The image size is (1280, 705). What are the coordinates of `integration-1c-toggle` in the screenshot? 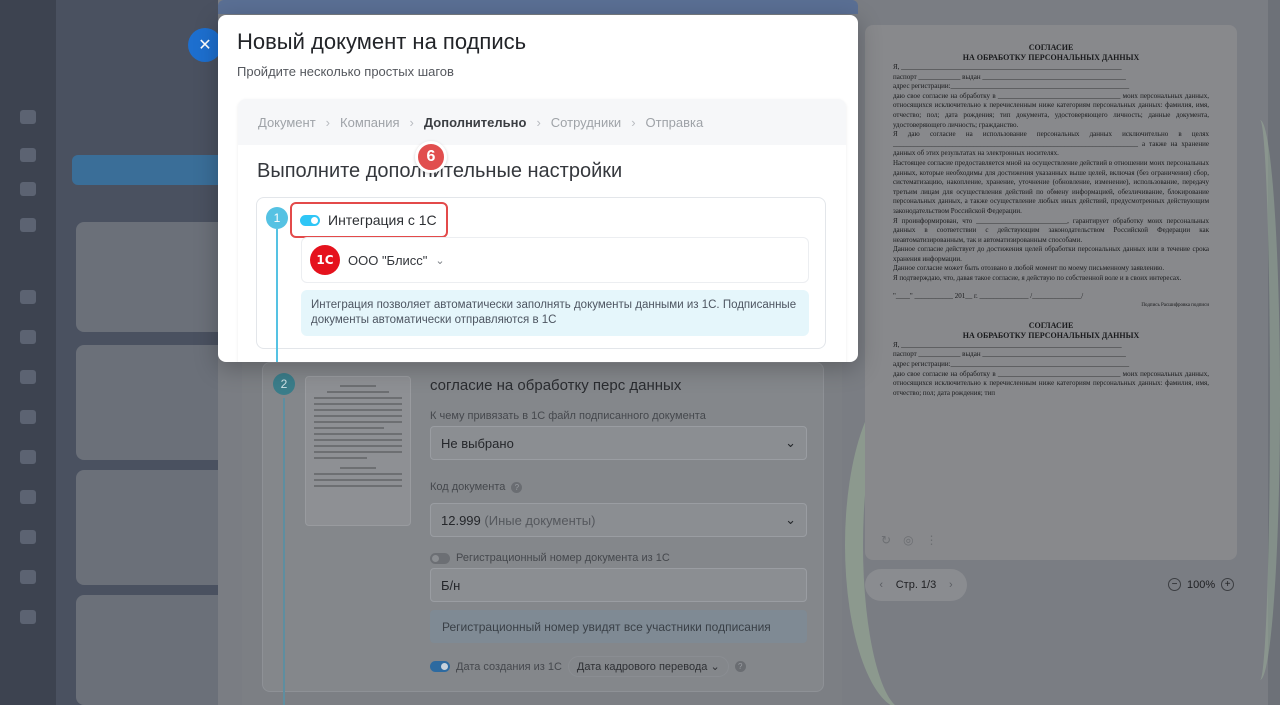 It's located at (310, 220).